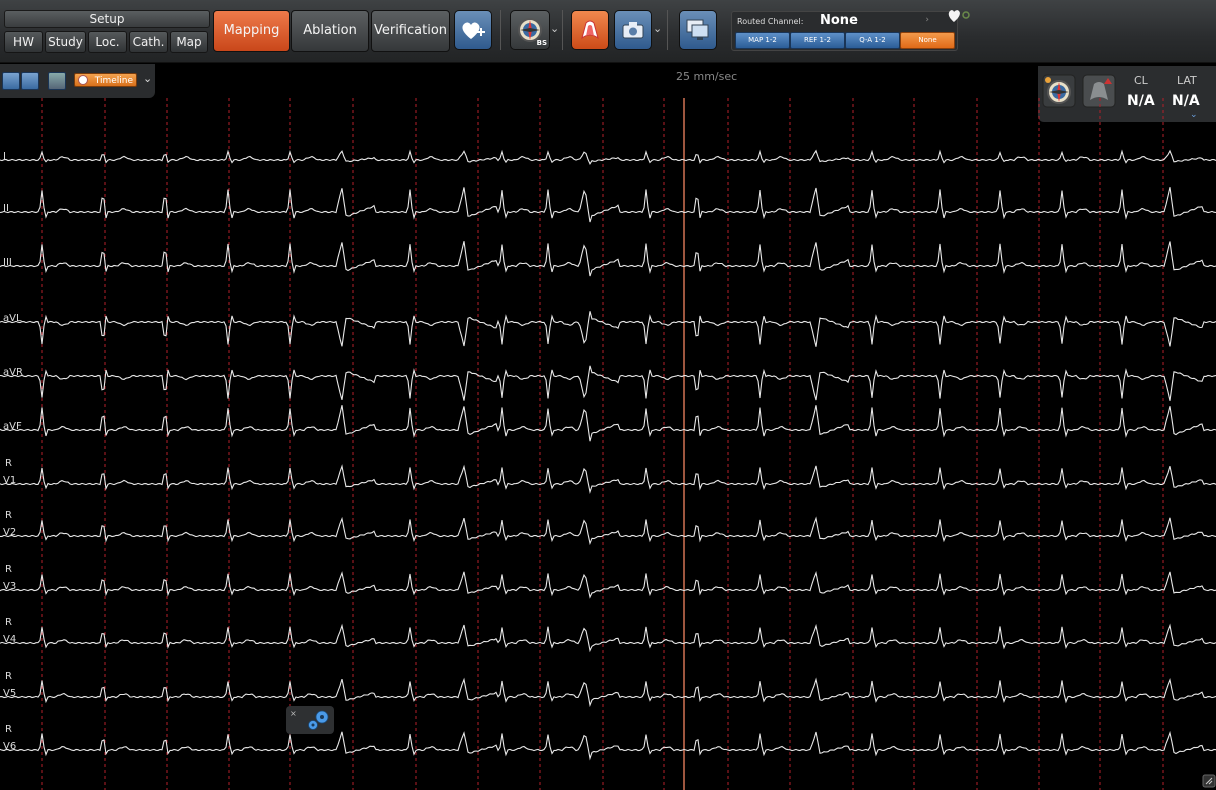 The height and width of the screenshot is (790, 1216). I want to click on tab-study: Study, so click(65, 42).